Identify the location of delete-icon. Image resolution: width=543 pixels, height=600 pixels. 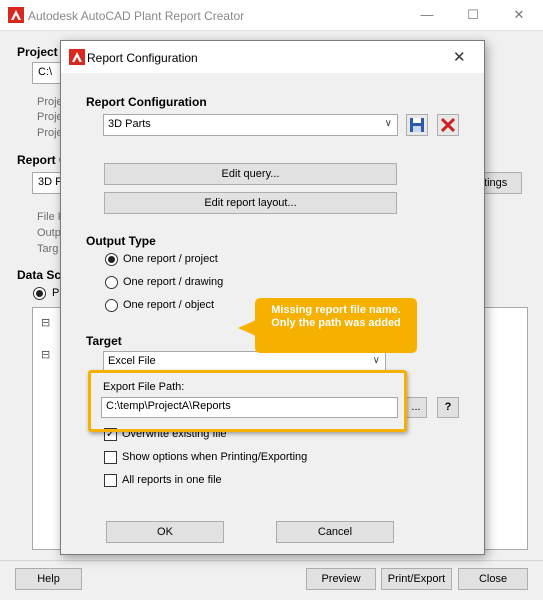
(448, 125).